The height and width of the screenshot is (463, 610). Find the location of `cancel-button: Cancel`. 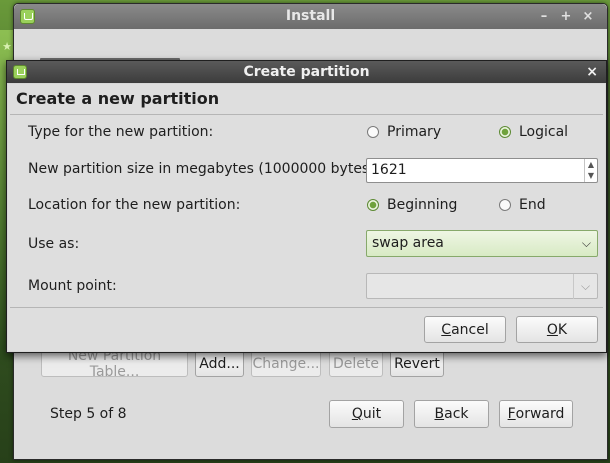

cancel-button: Cancel is located at coordinates (465, 329).